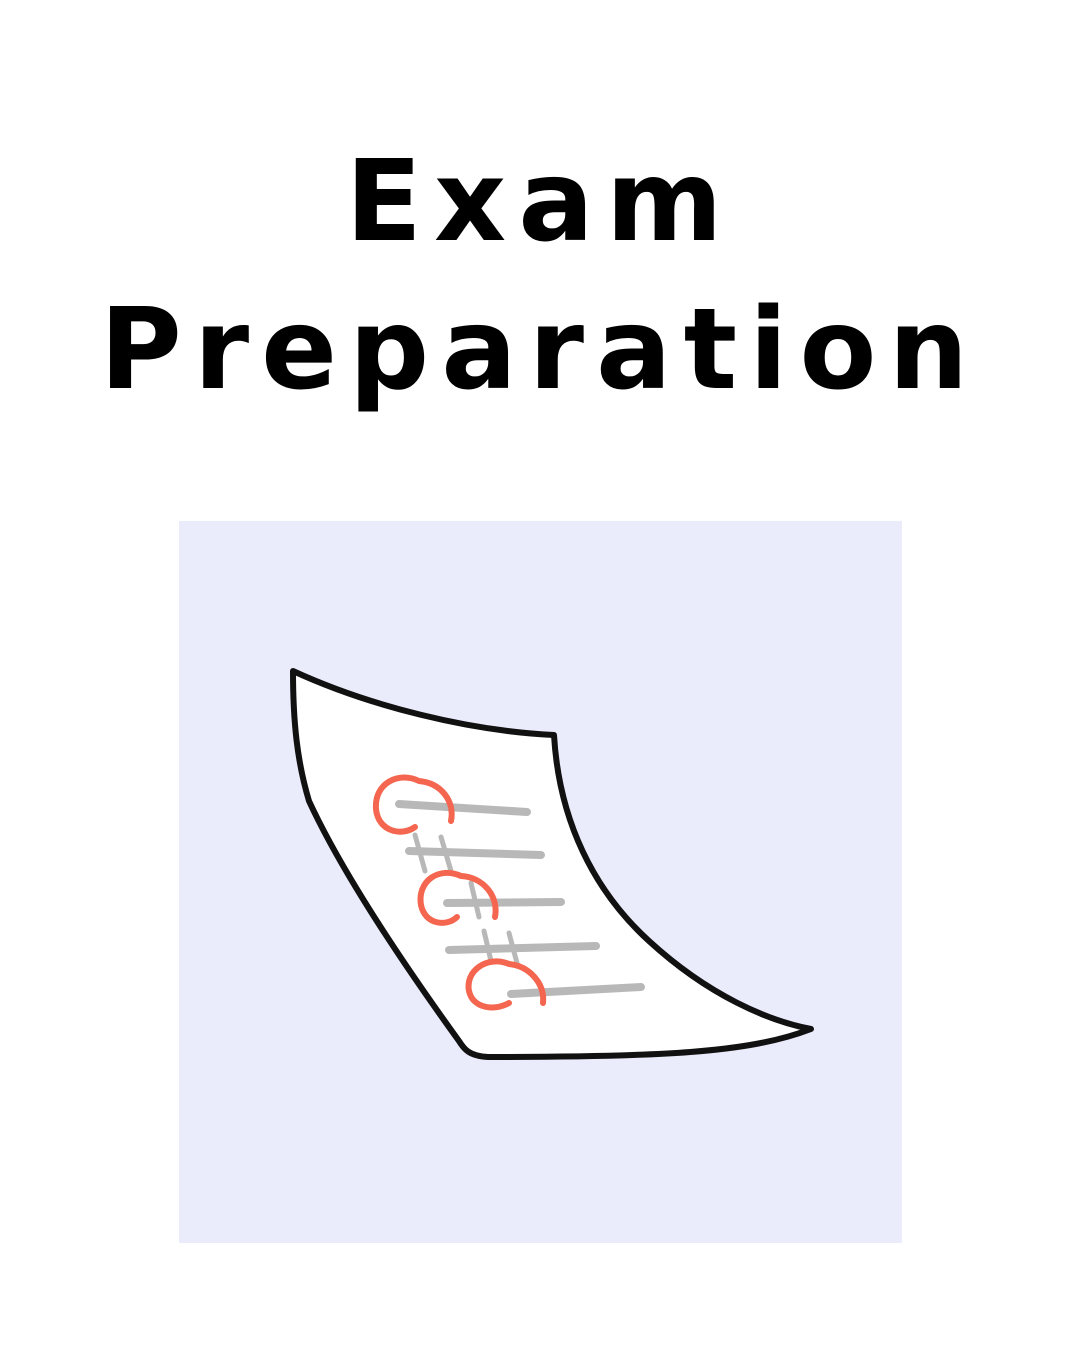 The image size is (1080, 1350). I want to click on title-line-2: Preparation, so click(540, 350).